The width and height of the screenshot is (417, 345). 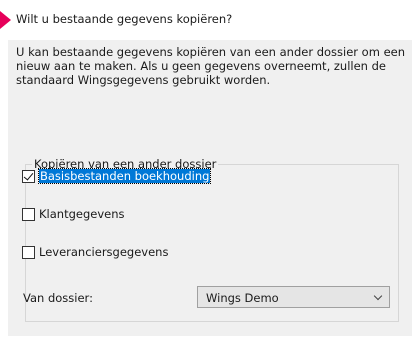 I want to click on checkbox-klantgegevens: Klantgegevens, so click(x=73, y=214).